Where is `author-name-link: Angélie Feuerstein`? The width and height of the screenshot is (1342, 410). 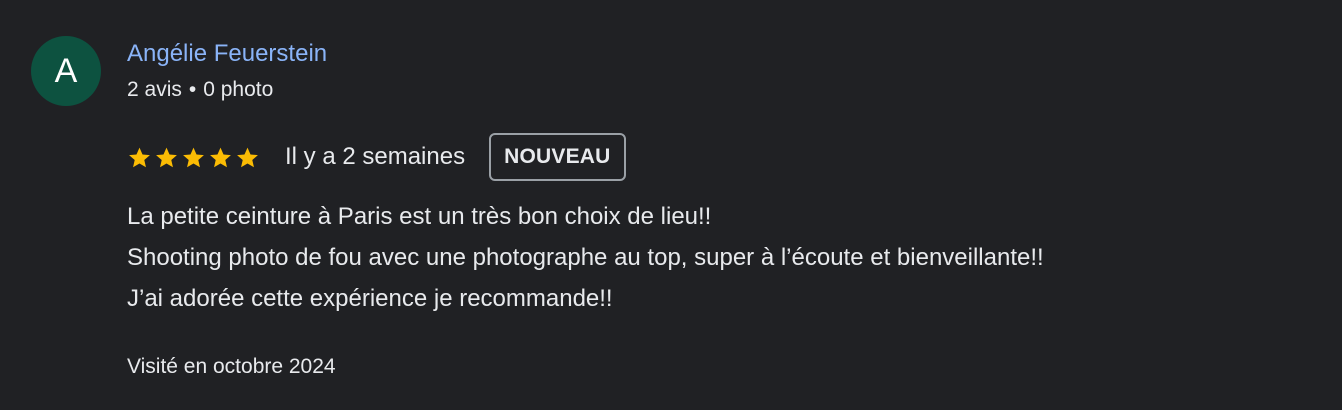
author-name-link: Angélie Feuerstein is located at coordinates (227, 54).